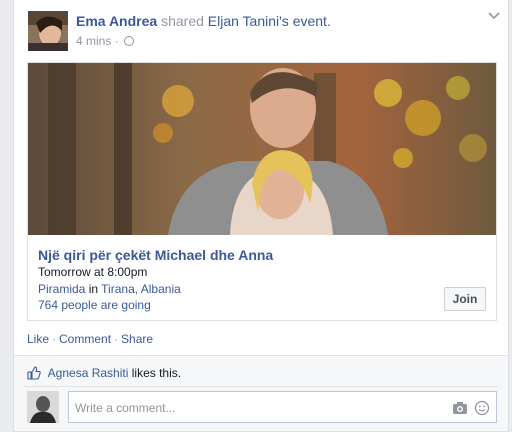 This screenshot has height=432, width=512. I want to click on likes-text: likes this., so click(156, 373).